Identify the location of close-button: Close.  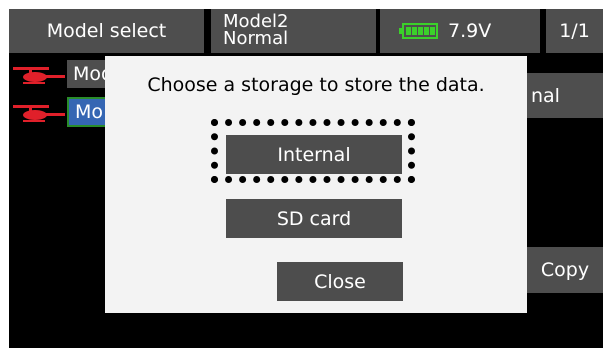
(340, 281).